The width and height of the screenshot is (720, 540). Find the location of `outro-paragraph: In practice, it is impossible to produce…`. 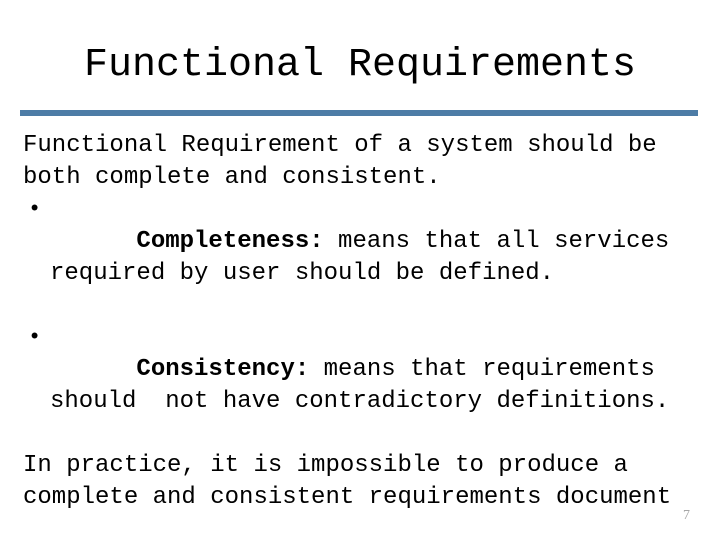

outro-paragraph: In practice, it is impossible to produce… is located at coordinates (347, 481).